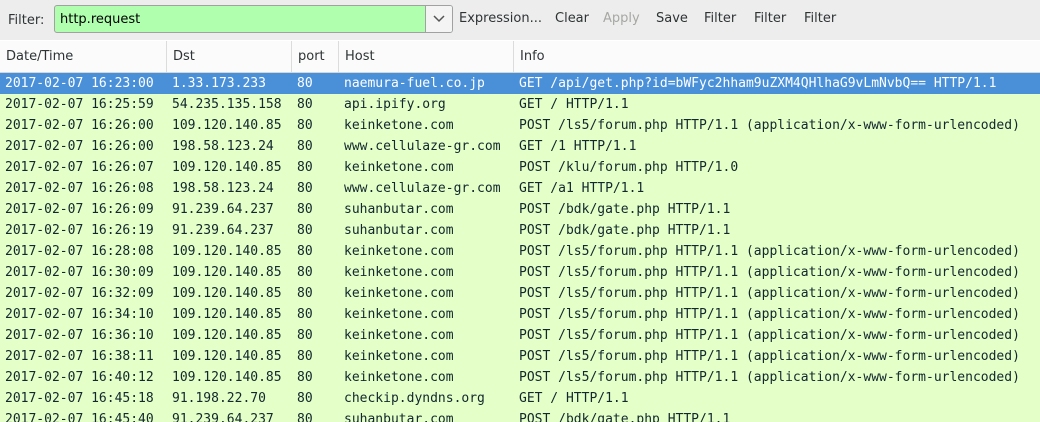 Image resolution: width=1040 pixels, height=422 pixels. What do you see at coordinates (79, 209) in the screenshot?
I see `packet-datetime: 2017-02-07 16:26:09` at bounding box center [79, 209].